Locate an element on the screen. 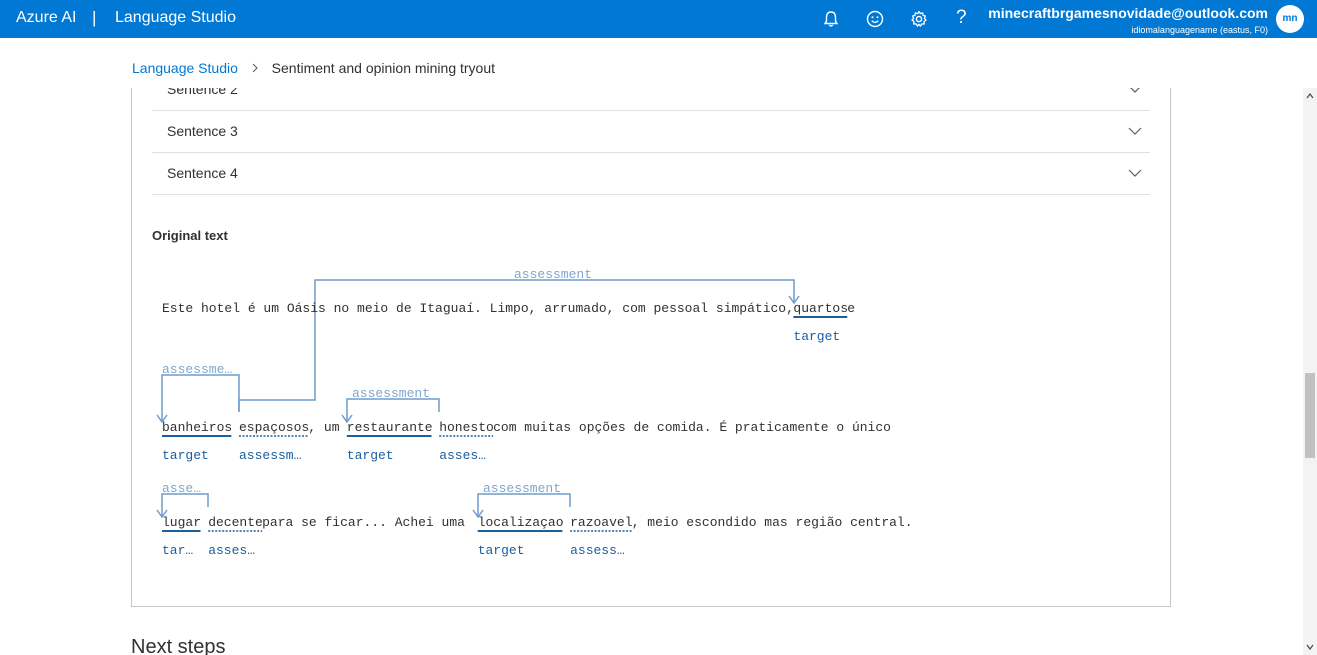 This screenshot has height=655, width=1317. bell-icon is located at coordinates (831, 19).